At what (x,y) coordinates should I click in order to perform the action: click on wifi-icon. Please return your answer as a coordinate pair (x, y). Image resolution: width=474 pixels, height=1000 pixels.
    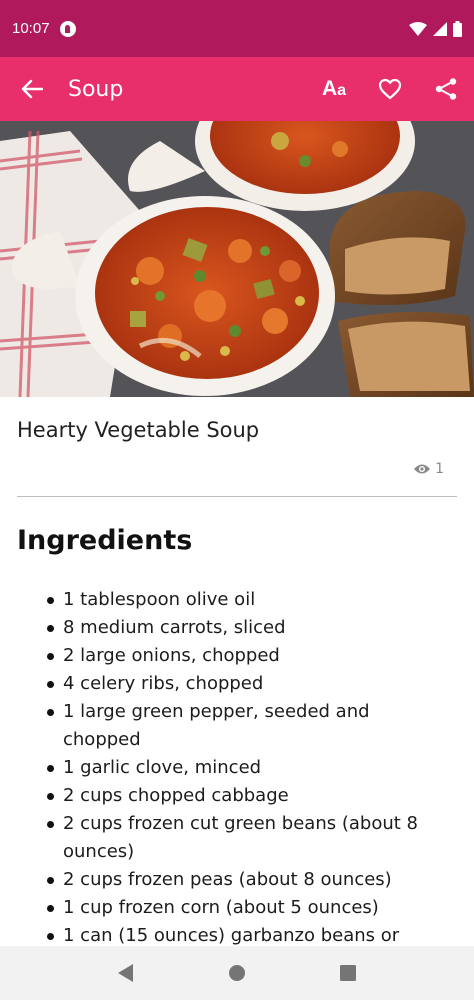
    Looking at the image, I should click on (418, 28).